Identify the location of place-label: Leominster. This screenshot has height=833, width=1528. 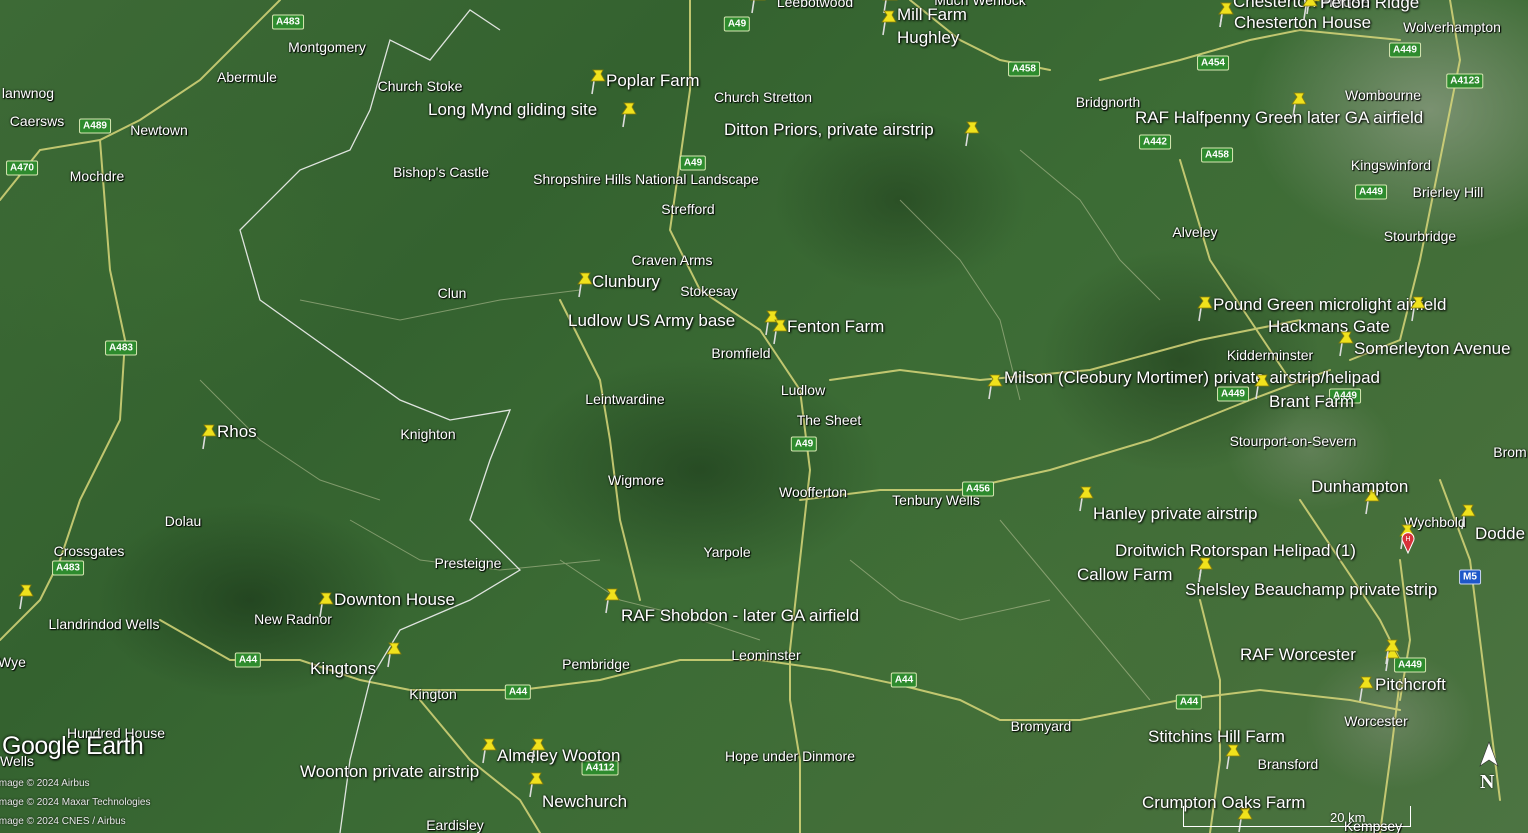
(766, 655).